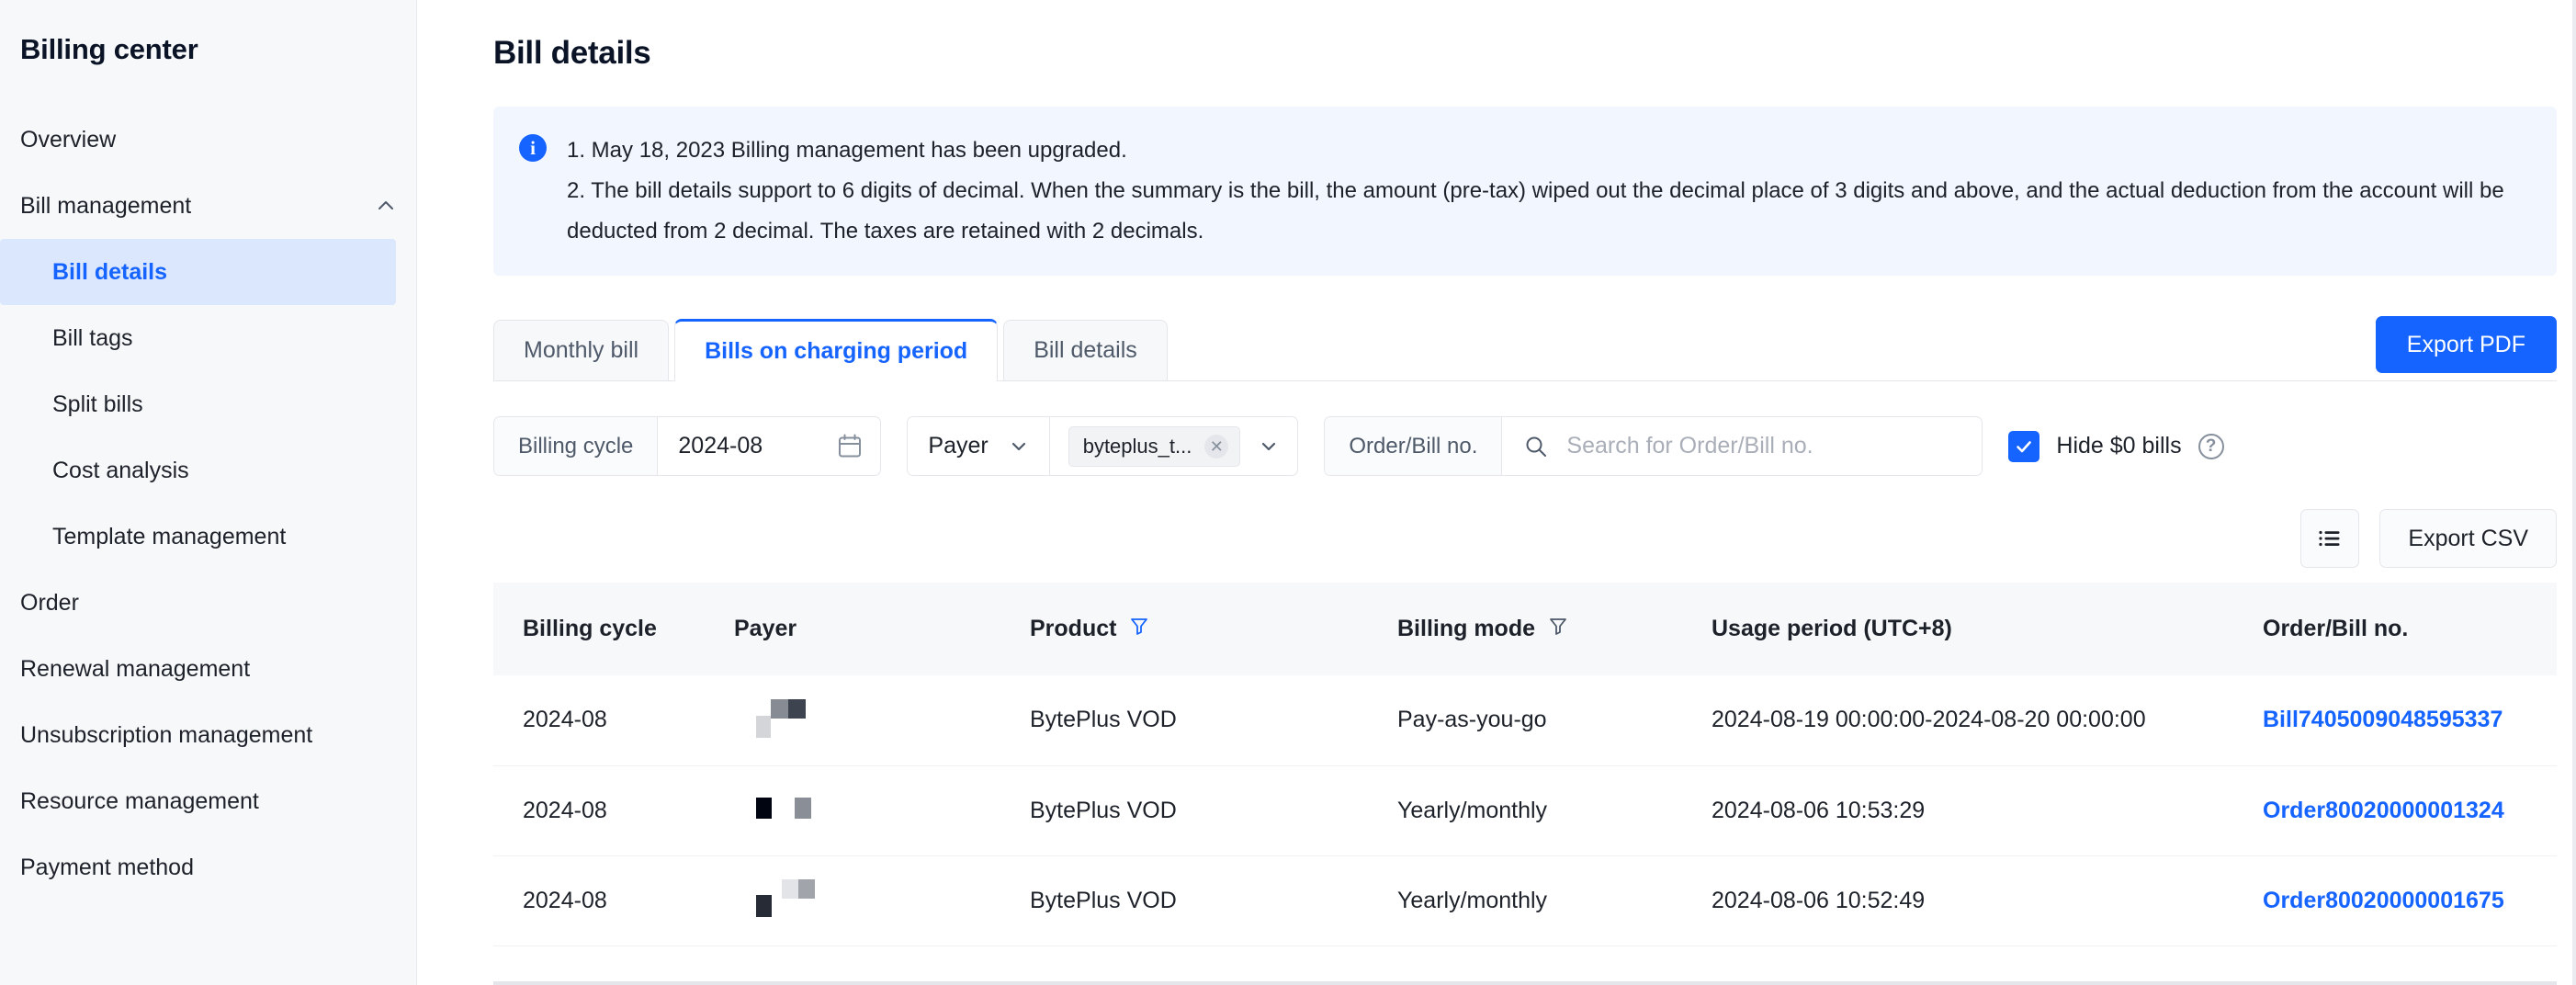 The image size is (2576, 985). What do you see at coordinates (1154, 446) in the screenshot?
I see `payer-tag: byteplus_t... ✕` at bounding box center [1154, 446].